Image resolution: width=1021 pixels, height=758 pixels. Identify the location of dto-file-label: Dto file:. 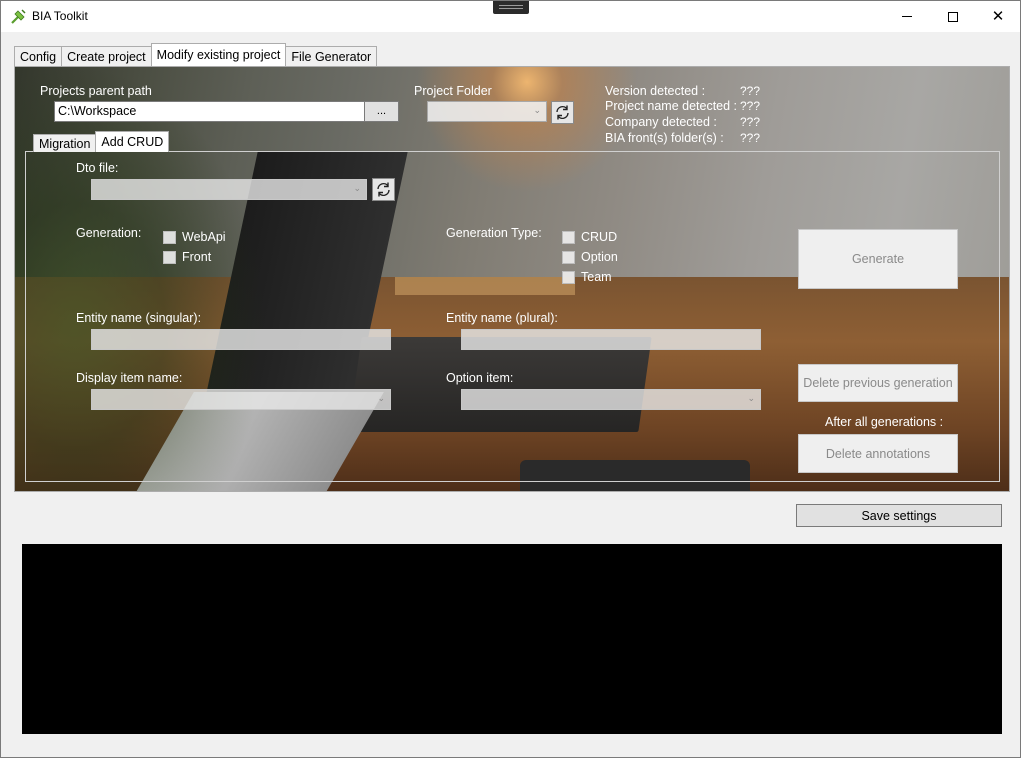
(97, 168).